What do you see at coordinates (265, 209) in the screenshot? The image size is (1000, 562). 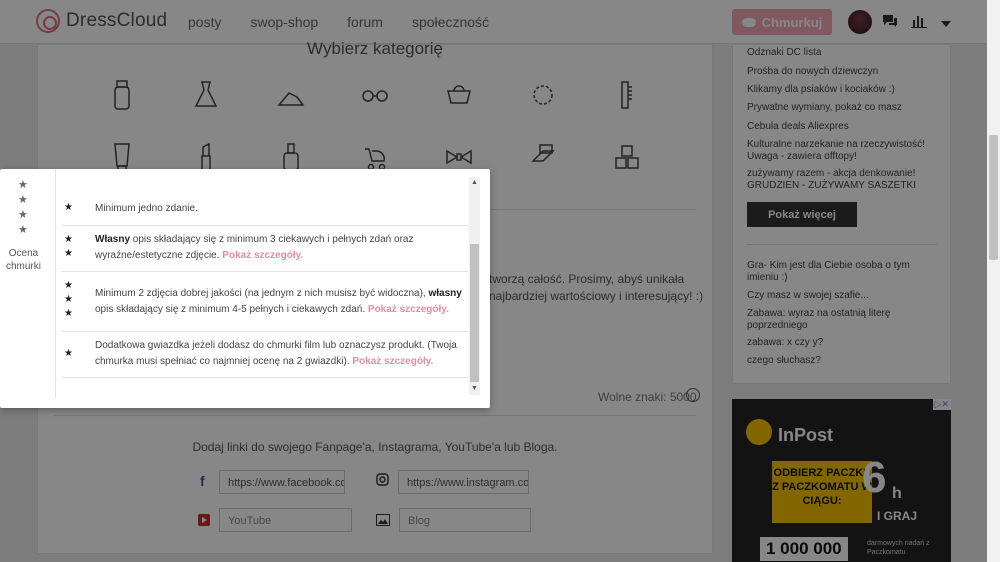 I see `rating-row: ★ Minimum jedno zdanie.` at bounding box center [265, 209].